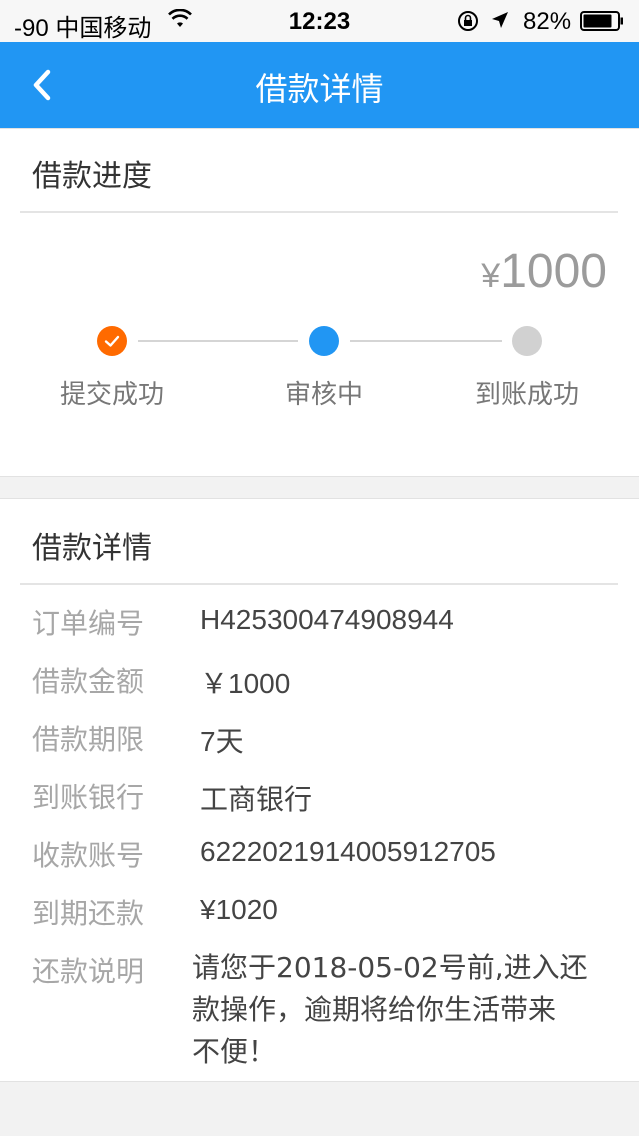 The image size is (639, 1136). Describe the element at coordinates (245, 683) in the screenshot. I see `loan-amount-value: ￥1000` at that location.